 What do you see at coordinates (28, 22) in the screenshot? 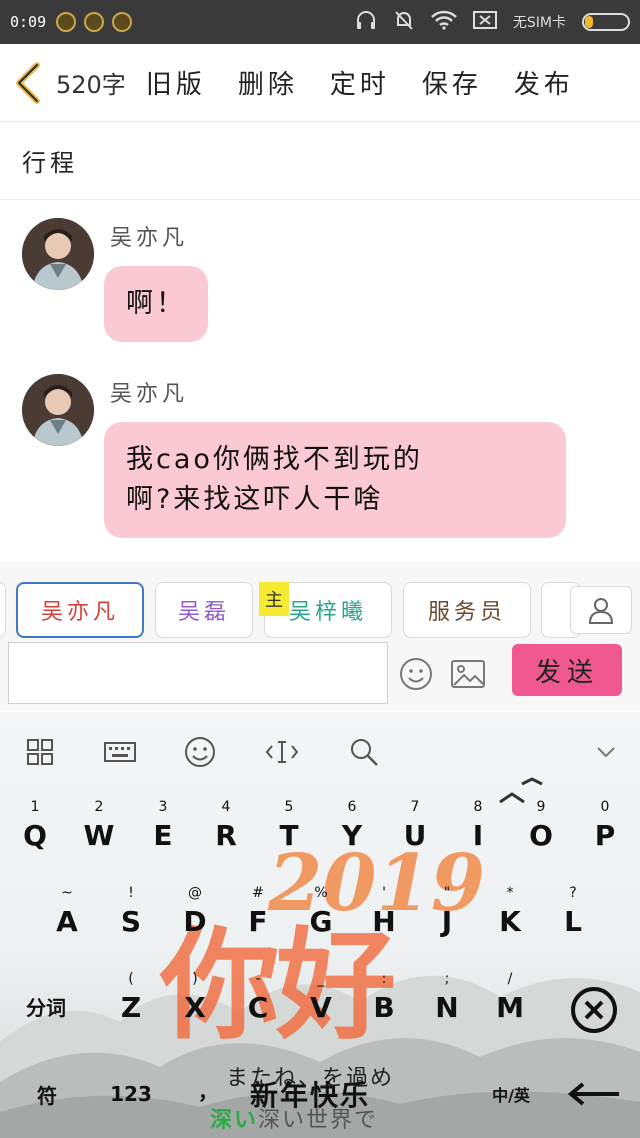
I see `status-time: 0:09` at bounding box center [28, 22].